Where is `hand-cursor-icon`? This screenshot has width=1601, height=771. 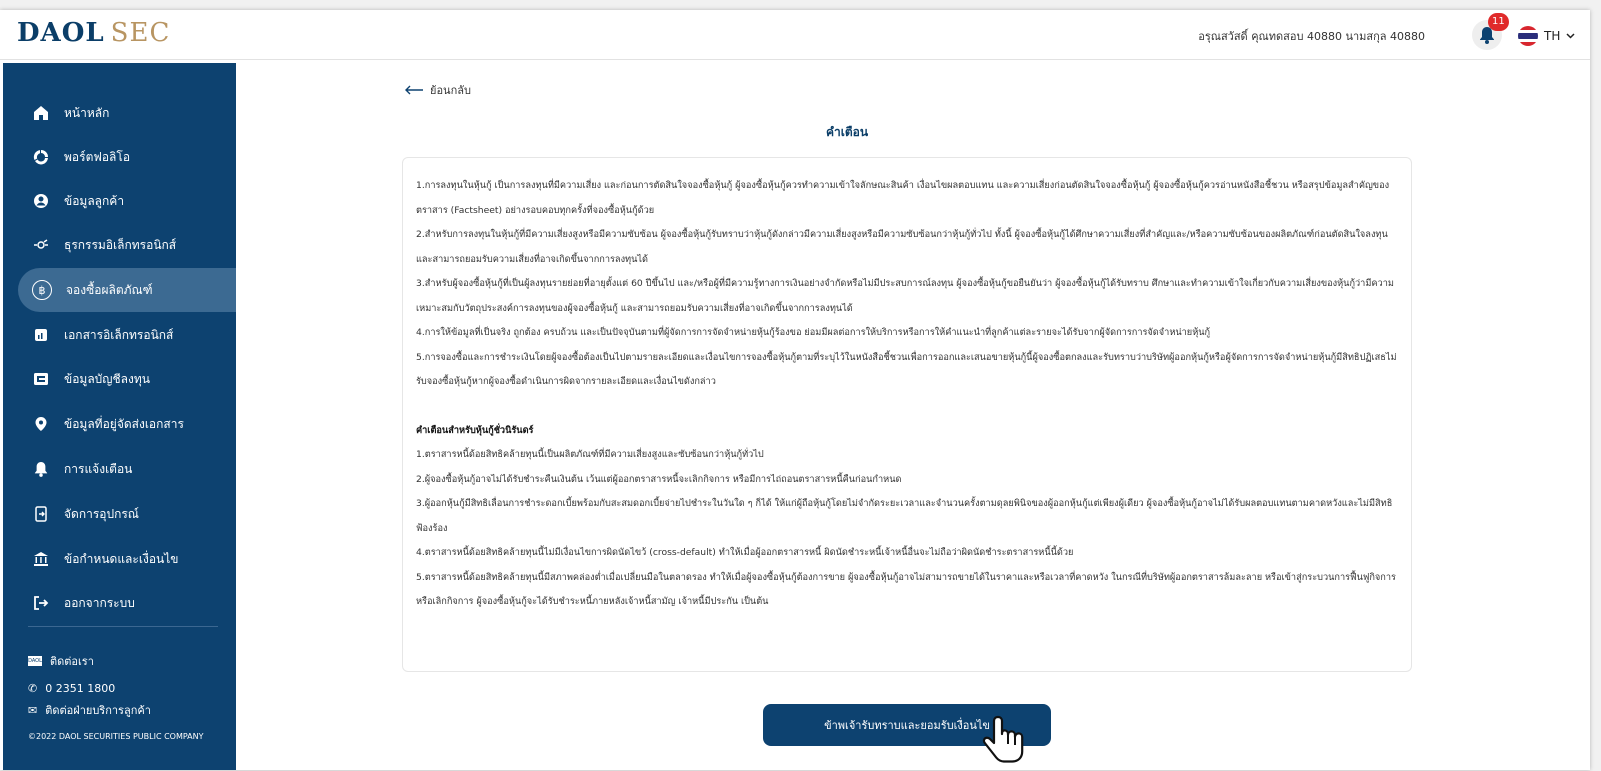 hand-cursor-icon is located at coordinates (1003, 739).